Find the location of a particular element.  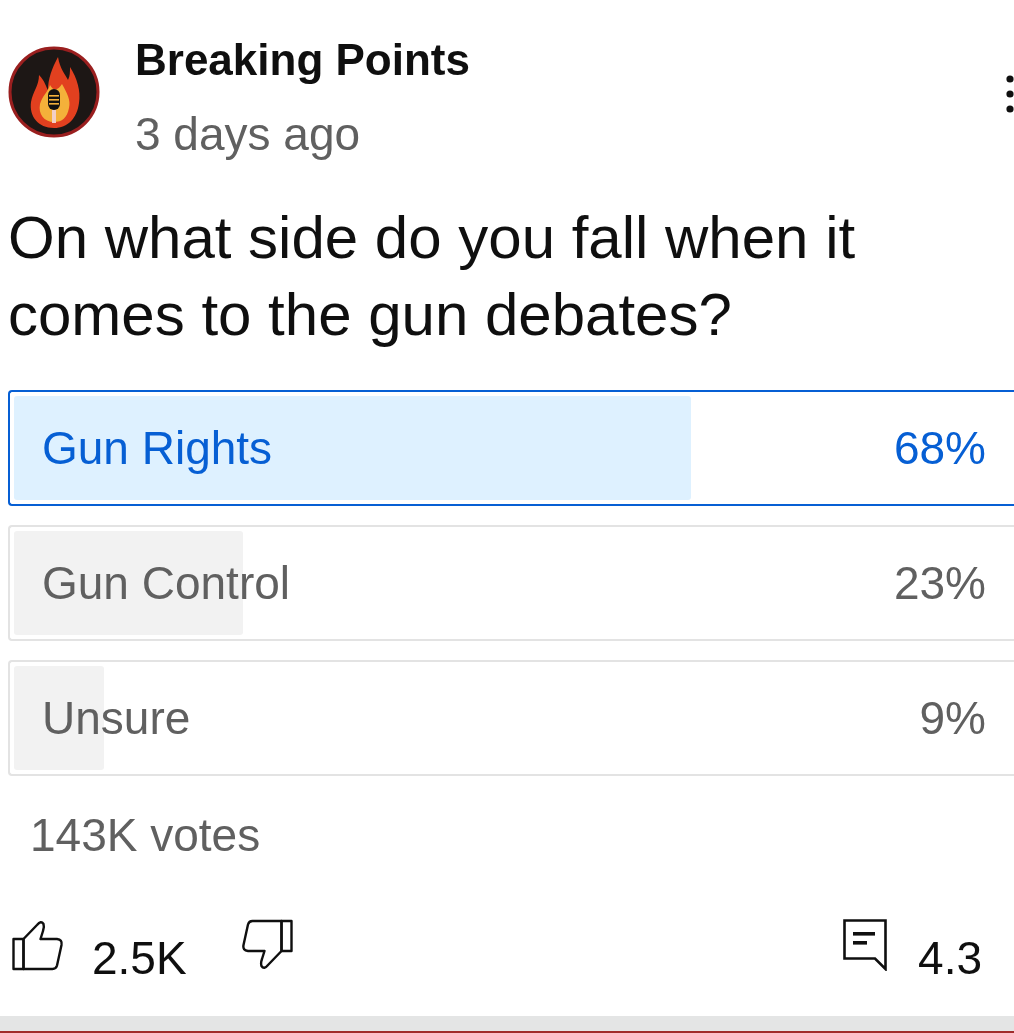

thumbs-down-icon is located at coordinates (266, 945).